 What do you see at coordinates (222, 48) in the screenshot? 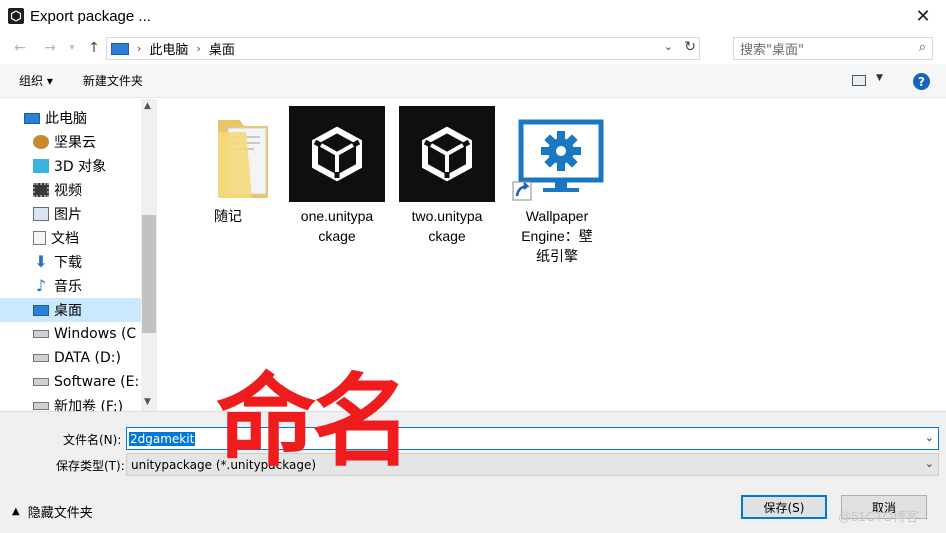
I see `breadcrumb-current: 桌面` at bounding box center [222, 48].